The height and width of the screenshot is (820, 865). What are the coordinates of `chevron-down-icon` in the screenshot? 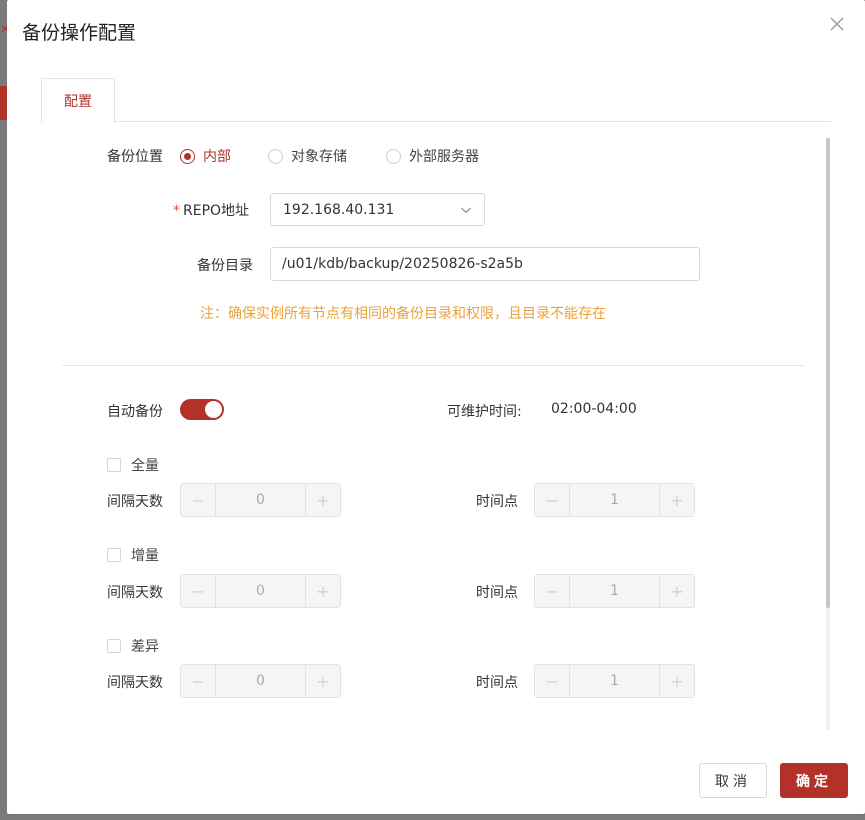 It's located at (466, 210).